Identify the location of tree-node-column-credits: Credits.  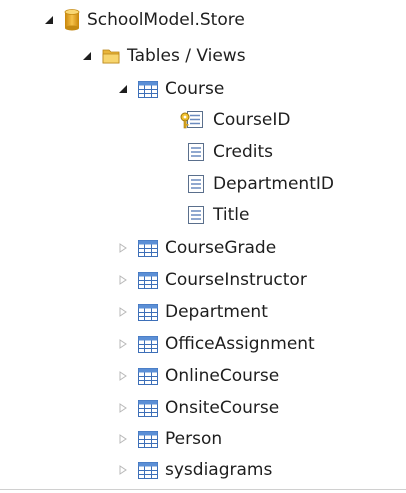
(229, 152).